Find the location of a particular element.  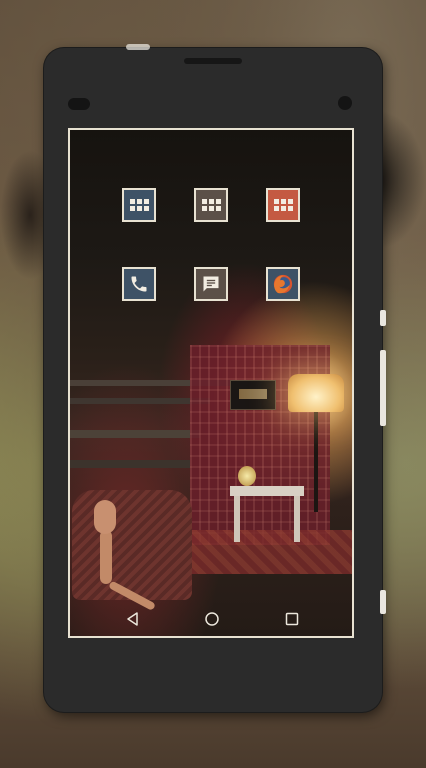

recents-icon is located at coordinates (292, 619).